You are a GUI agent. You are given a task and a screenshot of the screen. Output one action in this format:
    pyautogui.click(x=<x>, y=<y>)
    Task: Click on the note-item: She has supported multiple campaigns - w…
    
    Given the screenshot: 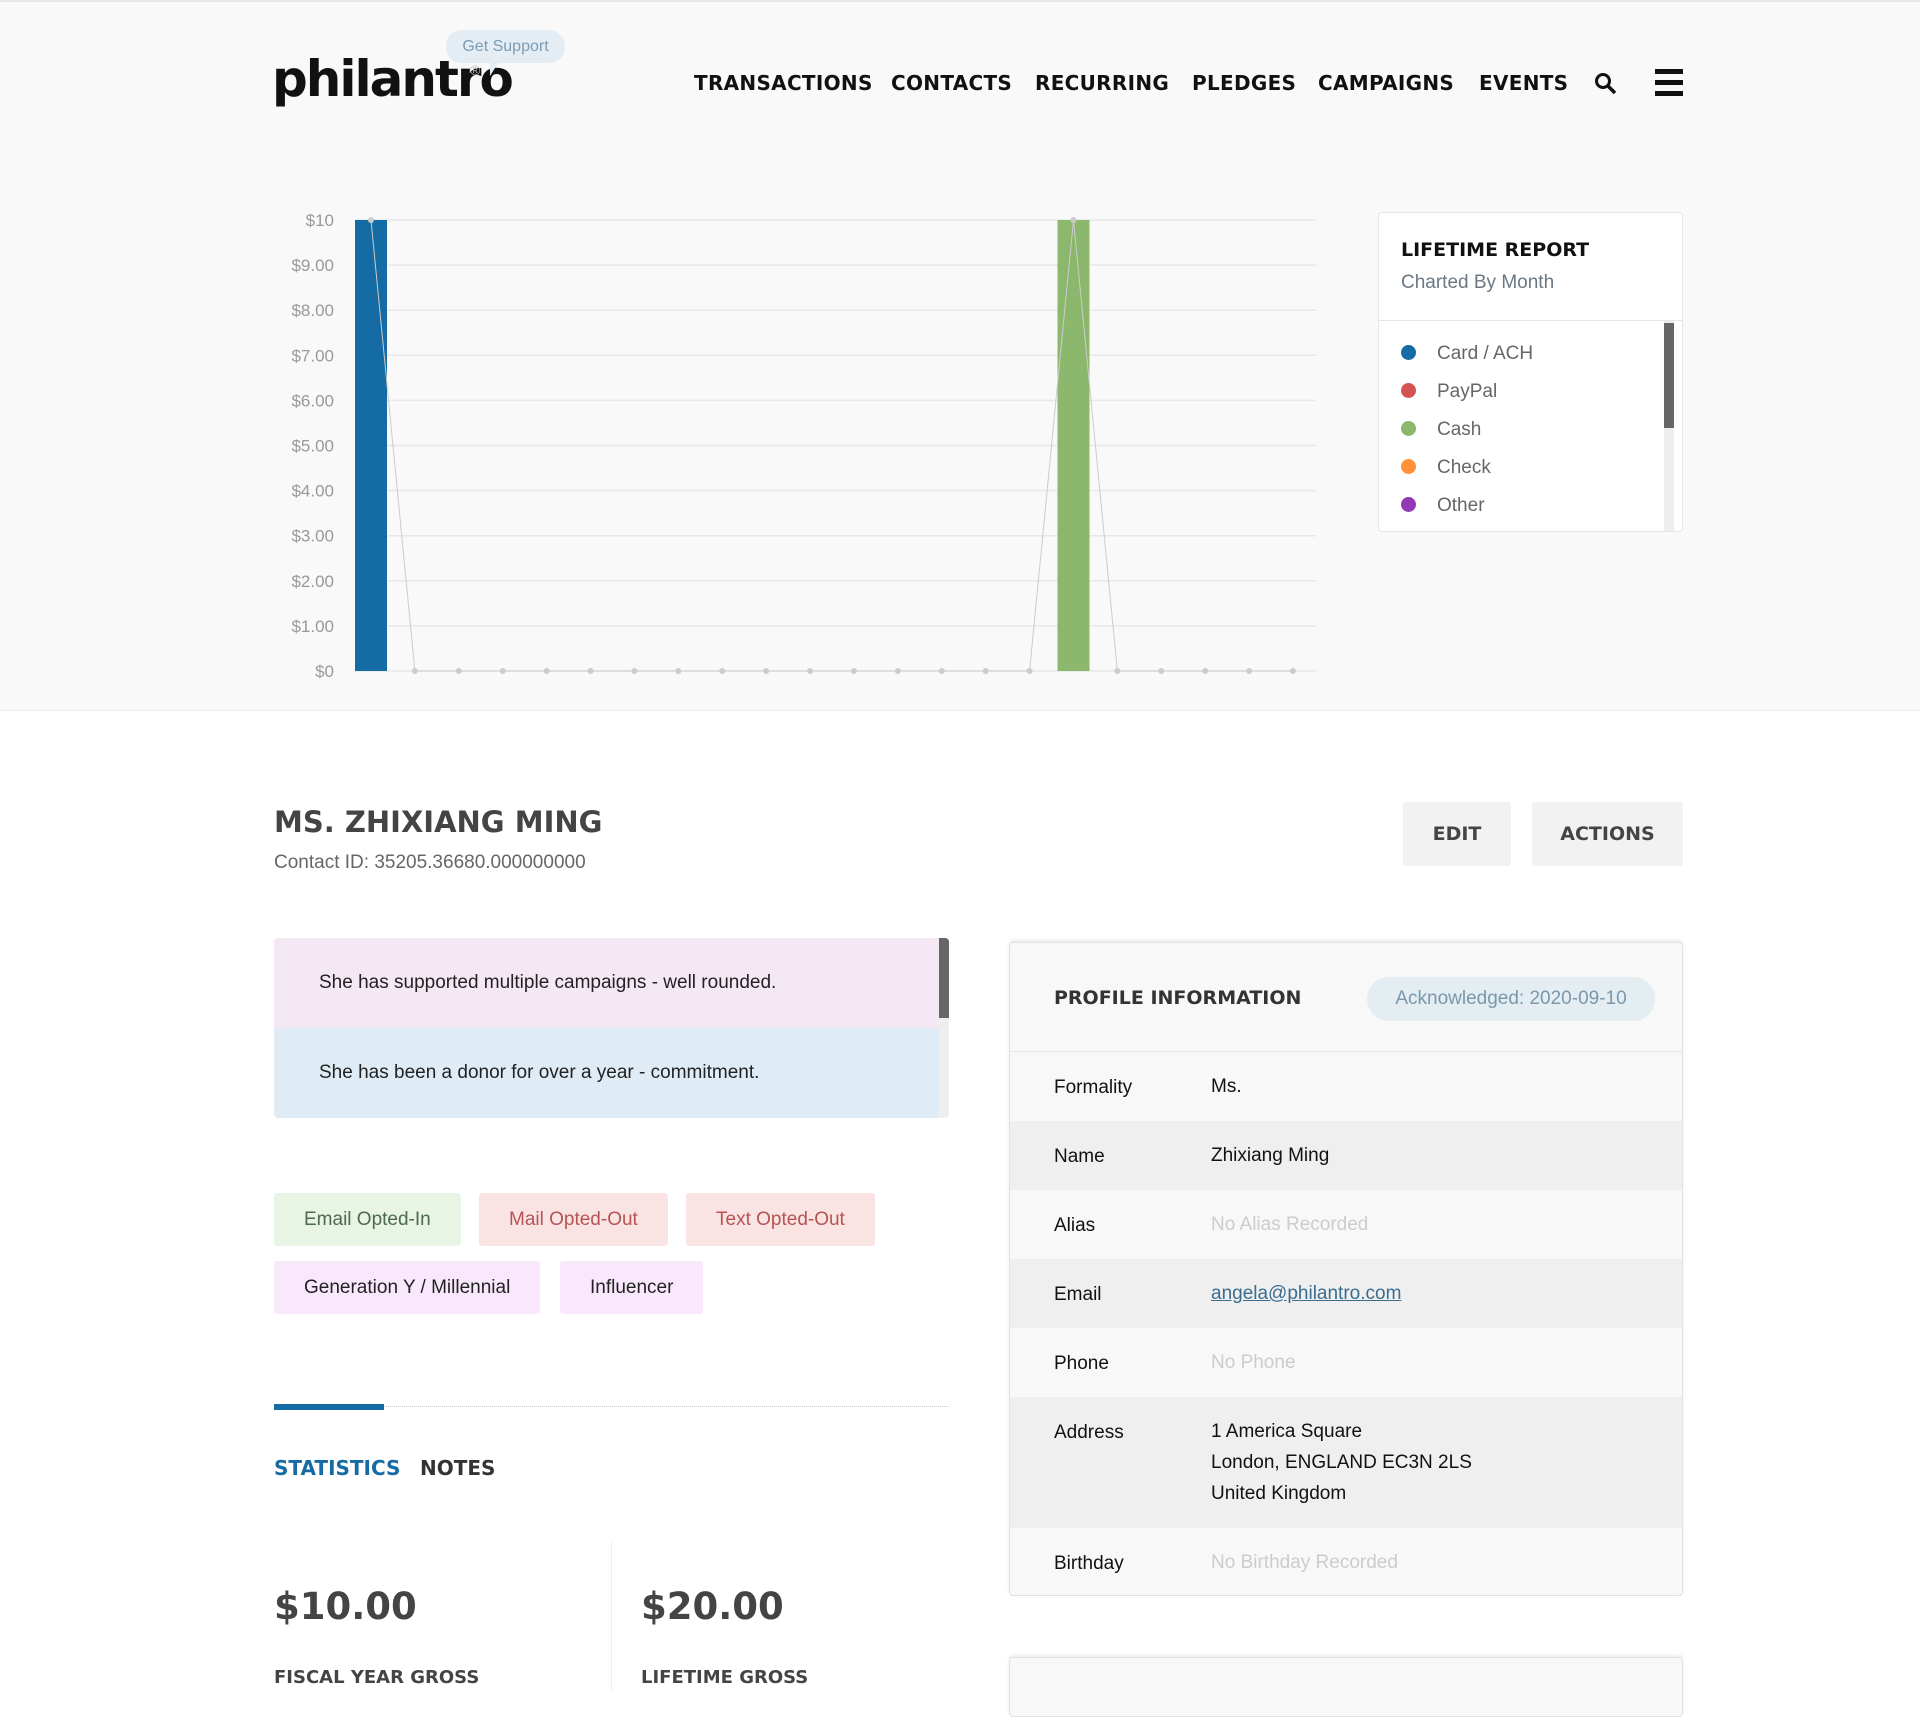 What is the action you would take?
    pyautogui.click(x=611, y=983)
    